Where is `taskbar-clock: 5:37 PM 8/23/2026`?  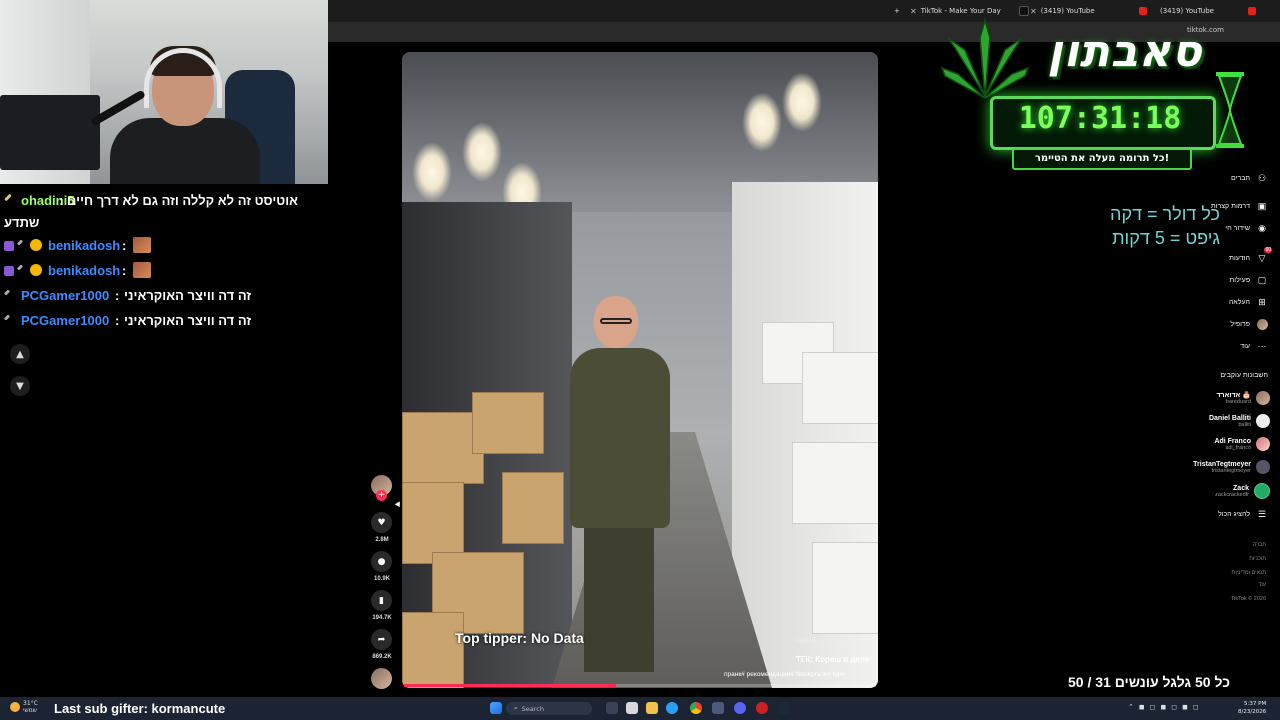
taskbar-clock: 5:37 PM 8/23/2026 is located at coordinates (1252, 708).